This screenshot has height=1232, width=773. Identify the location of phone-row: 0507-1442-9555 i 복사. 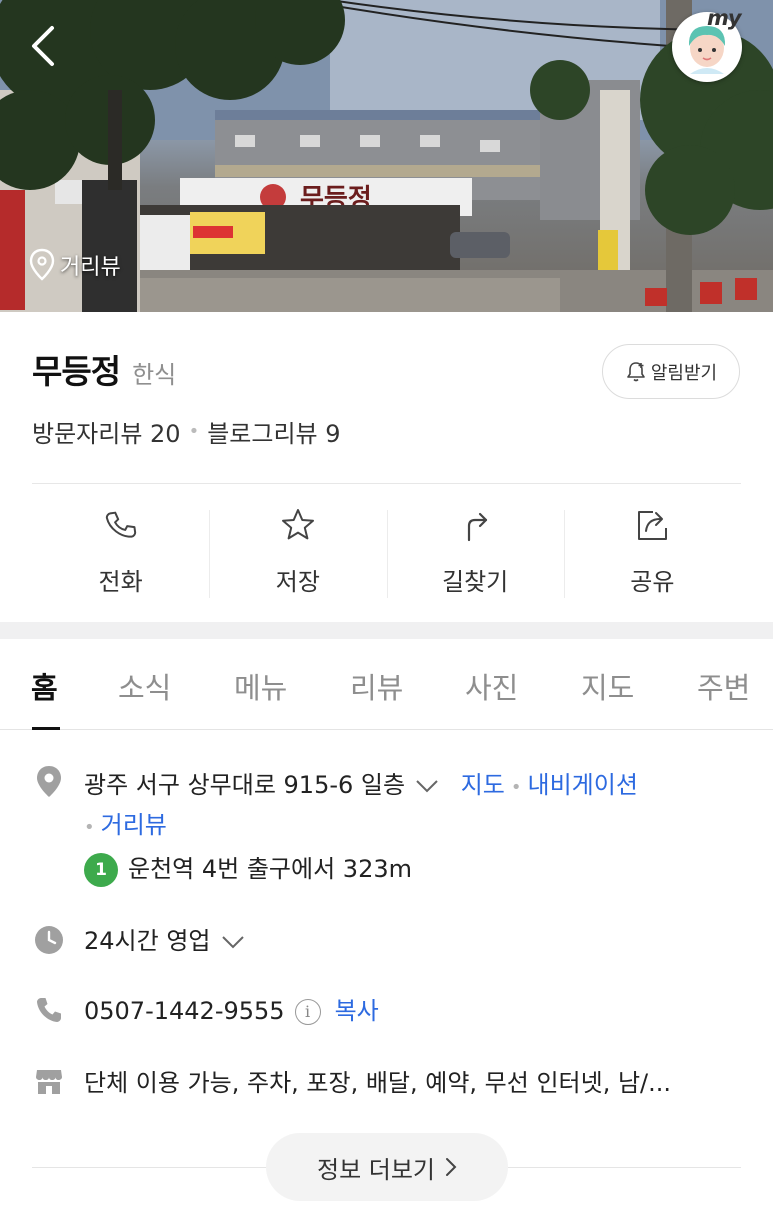
(231, 1008).